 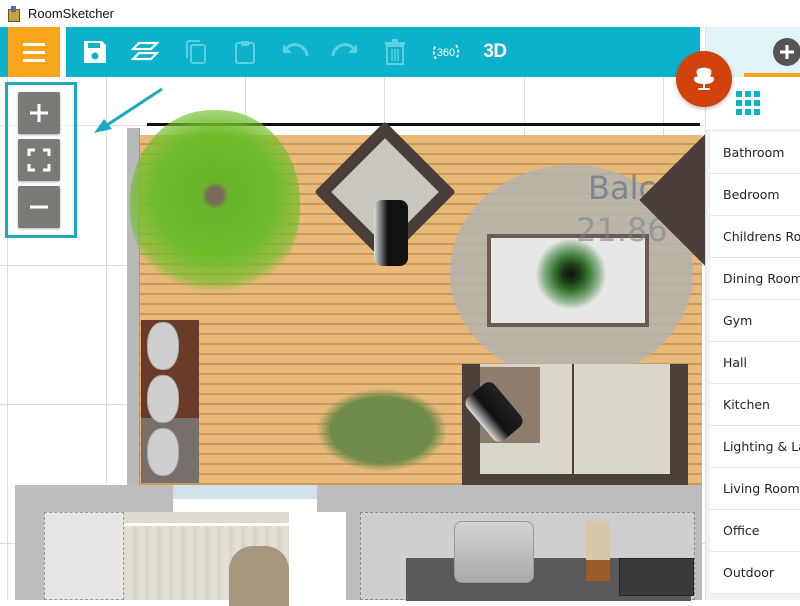 What do you see at coordinates (755, 237) in the screenshot?
I see `category-childrens-room: Childrens Room` at bounding box center [755, 237].